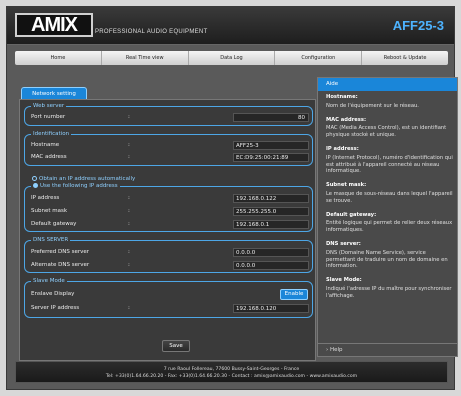 The height and width of the screenshot is (396, 461). I want to click on help-heading: MAC address:, so click(346, 119).